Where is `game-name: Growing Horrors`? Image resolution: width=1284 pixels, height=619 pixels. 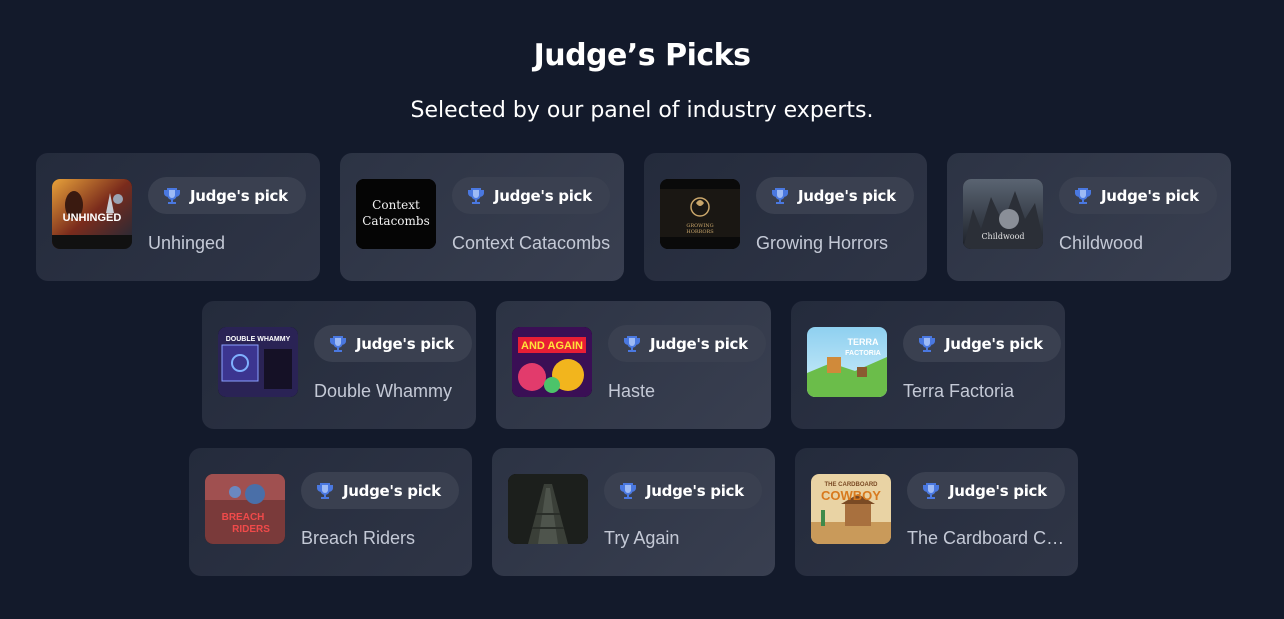
game-name: Growing Horrors is located at coordinates (822, 243).